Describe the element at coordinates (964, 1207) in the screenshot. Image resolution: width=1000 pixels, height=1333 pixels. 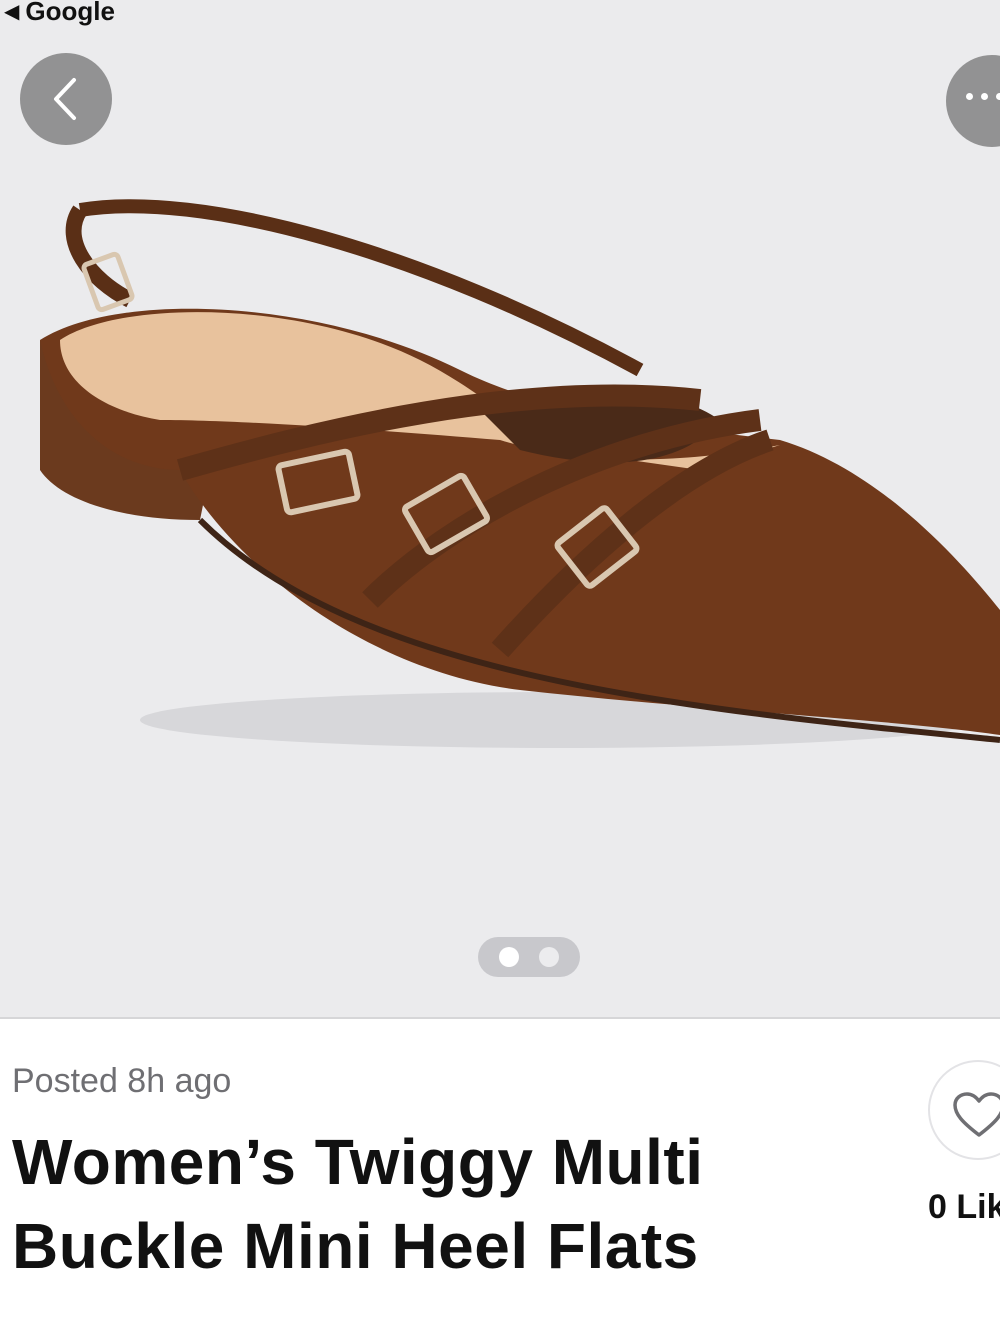
I see `like-count: 0 Lik` at that location.